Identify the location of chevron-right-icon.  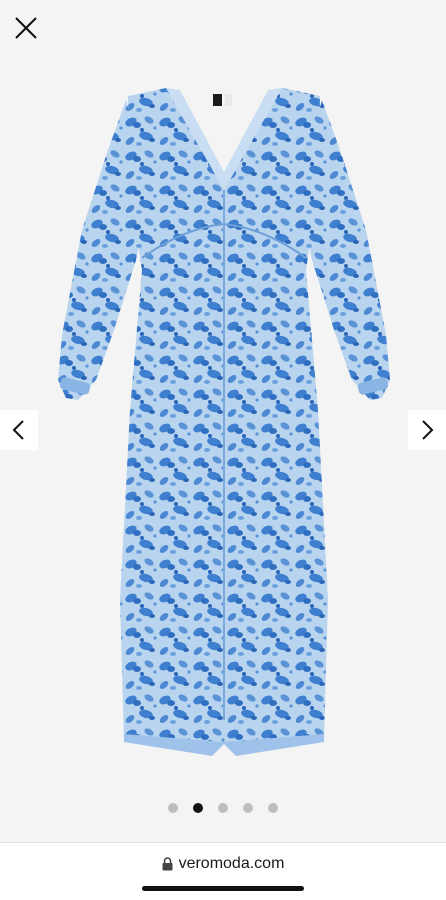
(428, 430).